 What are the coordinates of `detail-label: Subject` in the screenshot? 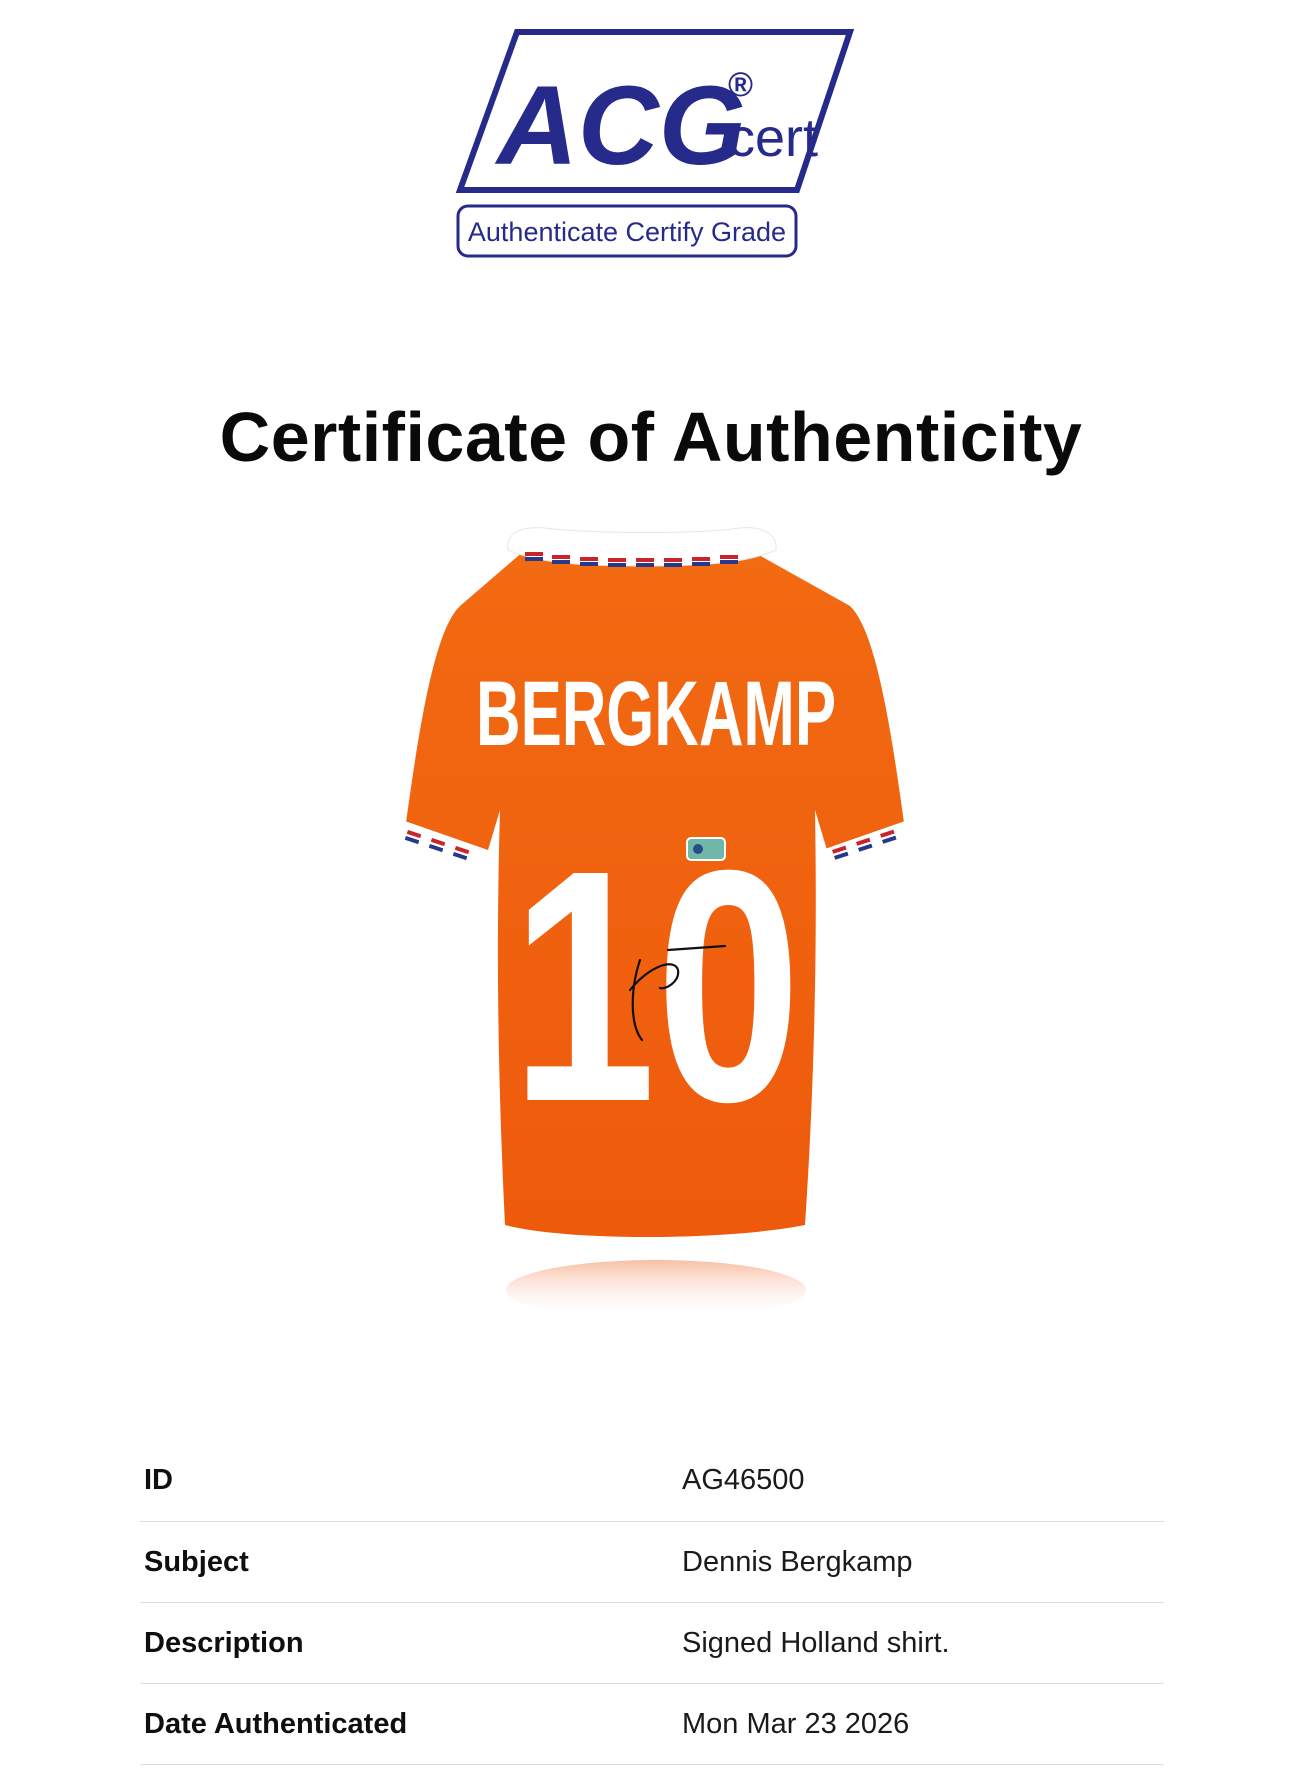 It's located at (196, 1561).